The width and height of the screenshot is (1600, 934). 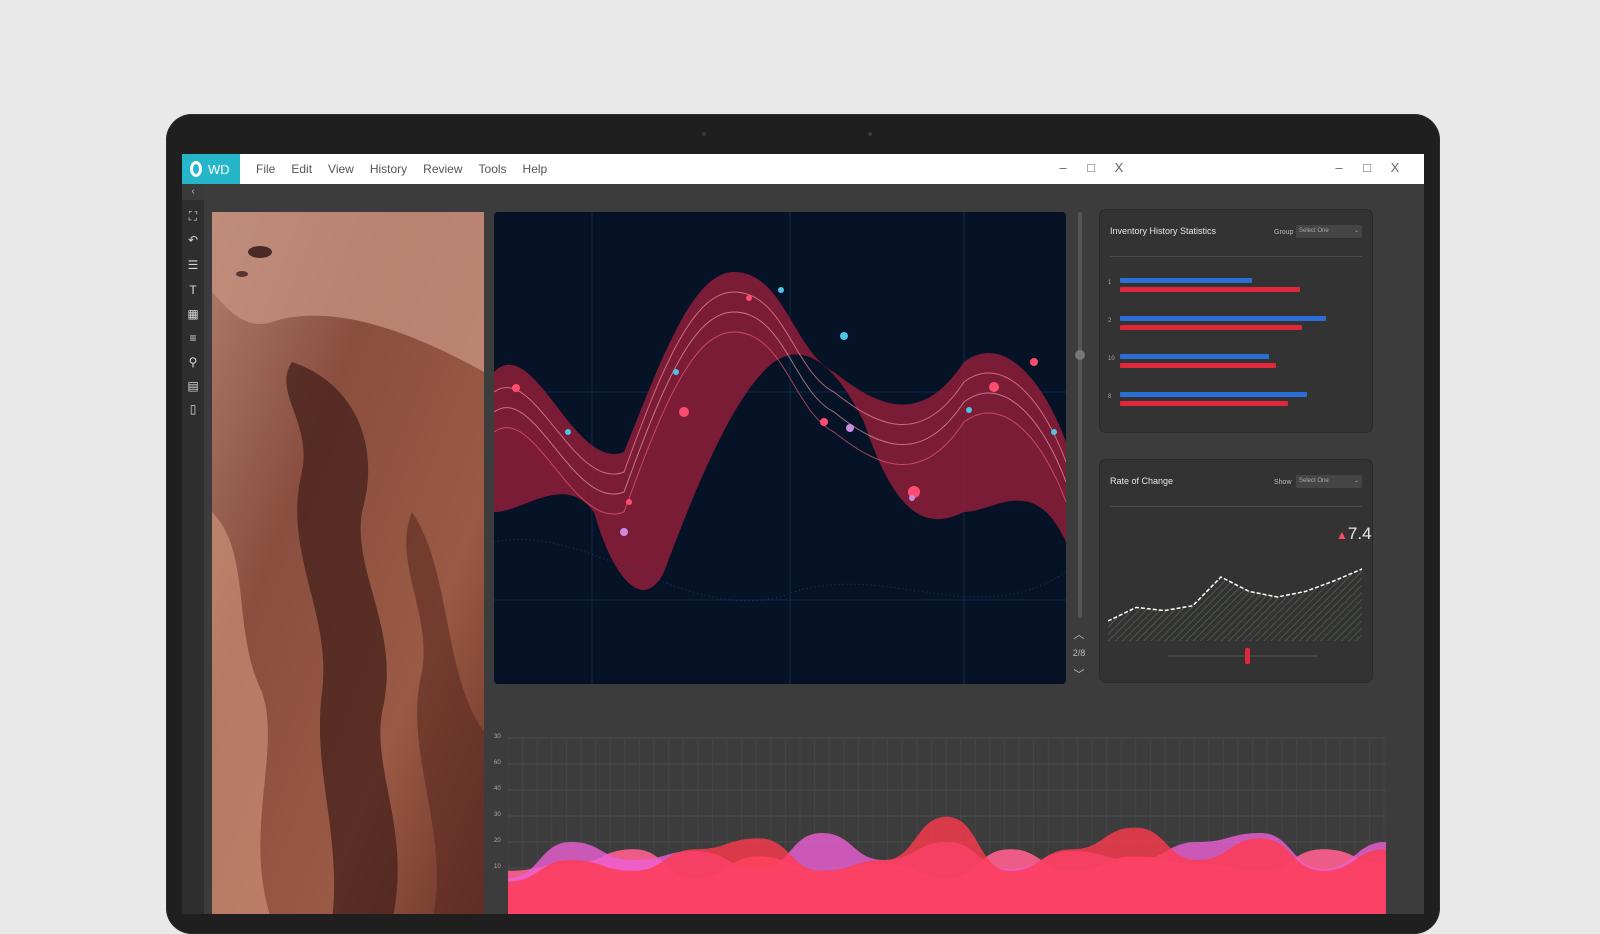 I want to click on logo-mark-icon, so click(x=196, y=169).